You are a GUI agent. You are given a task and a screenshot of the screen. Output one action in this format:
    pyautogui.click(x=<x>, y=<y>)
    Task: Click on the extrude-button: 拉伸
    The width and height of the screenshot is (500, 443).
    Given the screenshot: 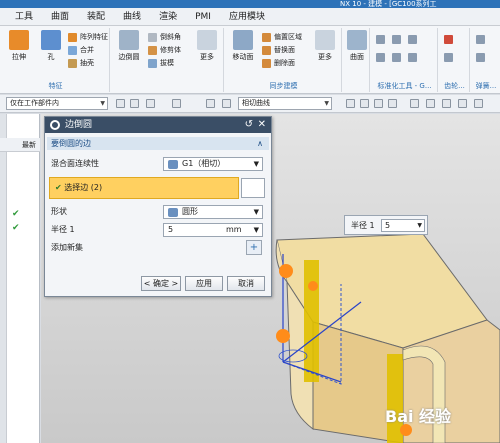 What is the action you would take?
    pyautogui.click(x=19, y=46)
    